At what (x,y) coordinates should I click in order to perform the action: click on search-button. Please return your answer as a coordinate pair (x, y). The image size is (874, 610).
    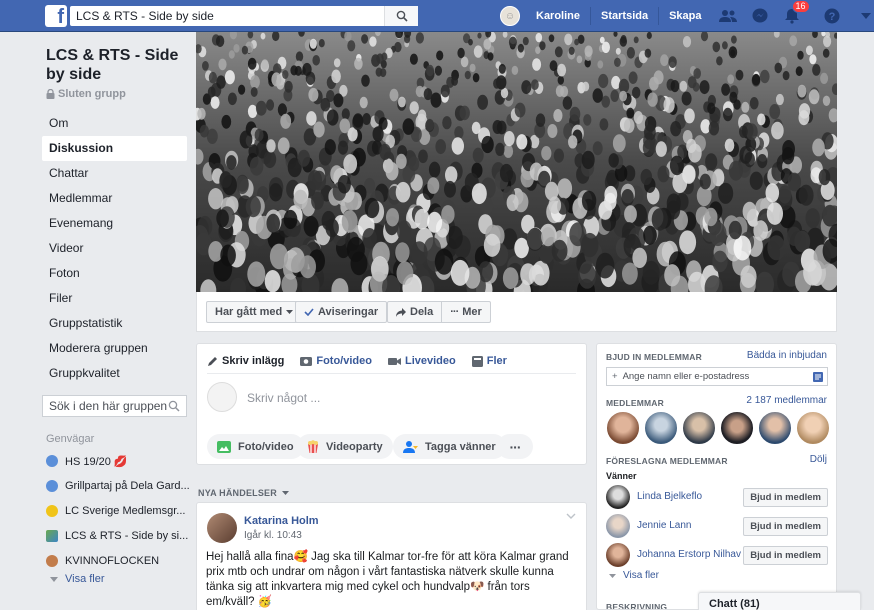
    Looking at the image, I should click on (401, 16).